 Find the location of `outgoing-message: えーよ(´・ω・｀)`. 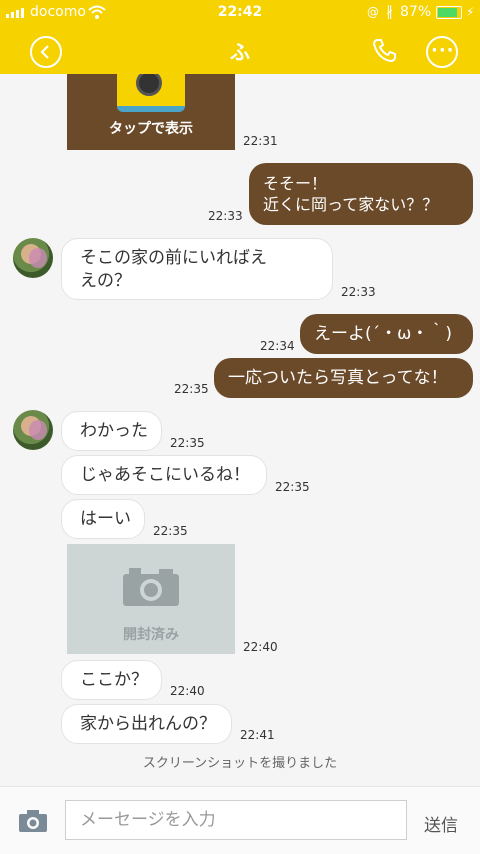

outgoing-message: えーよ(´・ω・｀) is located at coordinates (386, 334).